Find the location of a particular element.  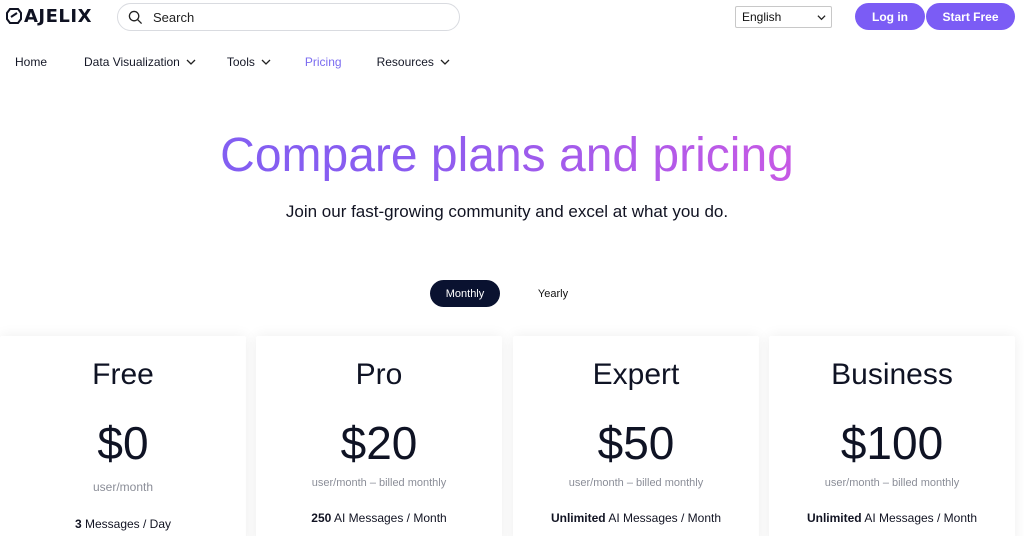

language-value: English is located at coordinates (762, 17).